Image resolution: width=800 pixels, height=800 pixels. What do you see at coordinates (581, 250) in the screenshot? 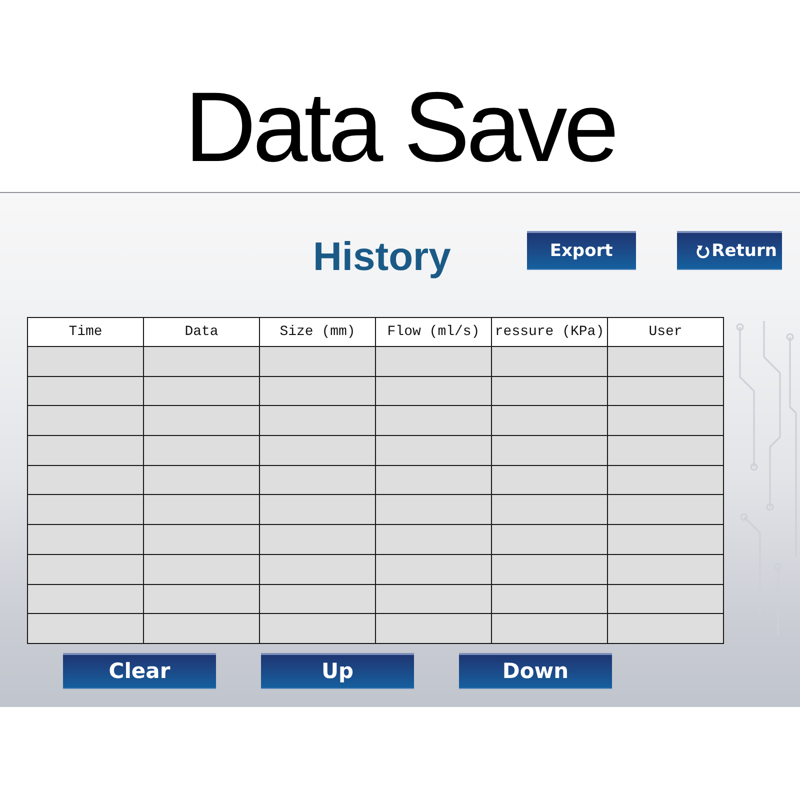
I see `export-button: Export` at bounding box center [581, 250].